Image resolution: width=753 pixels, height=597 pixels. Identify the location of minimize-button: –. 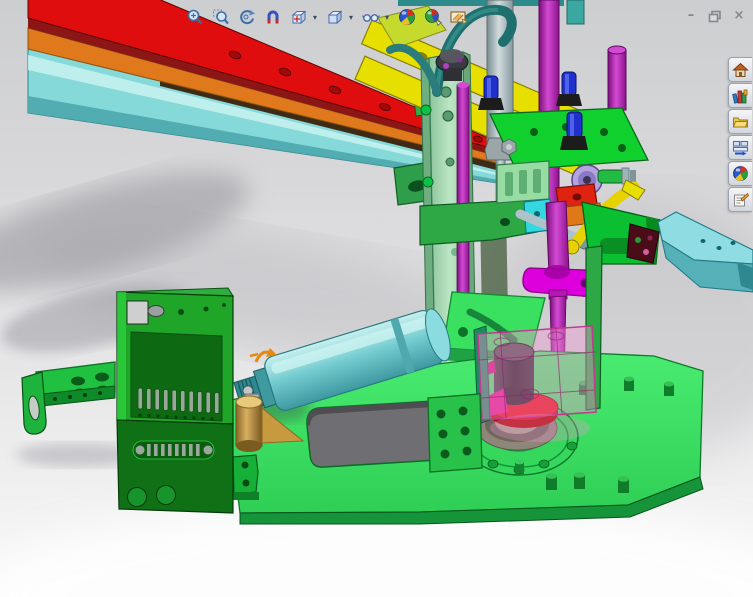
(691, 16).